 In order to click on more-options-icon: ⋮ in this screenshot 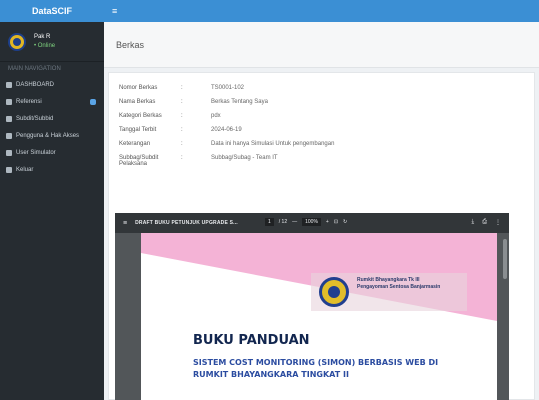, I will do `click(498, 222)`.